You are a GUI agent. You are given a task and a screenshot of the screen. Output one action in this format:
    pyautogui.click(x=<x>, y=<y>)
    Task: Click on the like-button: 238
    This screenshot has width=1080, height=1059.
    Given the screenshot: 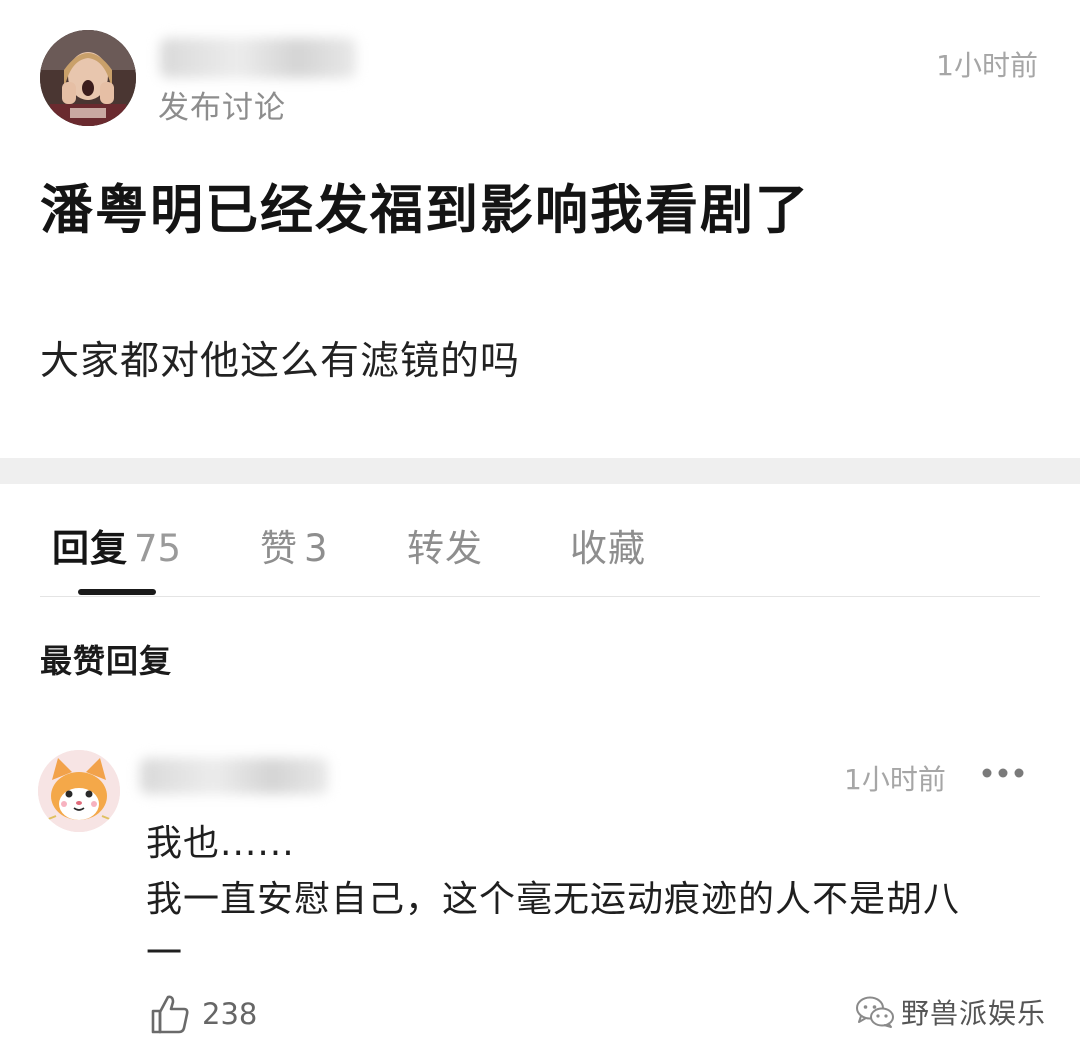 What is the action you would take?
    pyautogui.click(x=203, y=1014)
    